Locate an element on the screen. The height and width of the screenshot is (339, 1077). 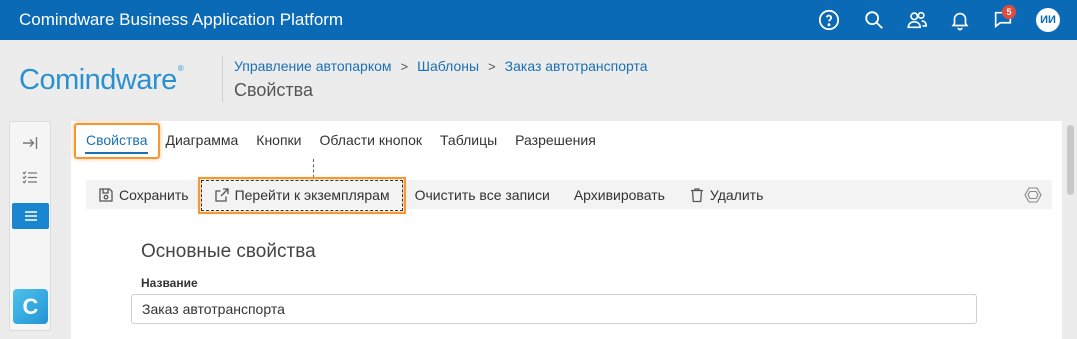
clear-records-button: Очистить все записи is located at coordinates (482, 194).